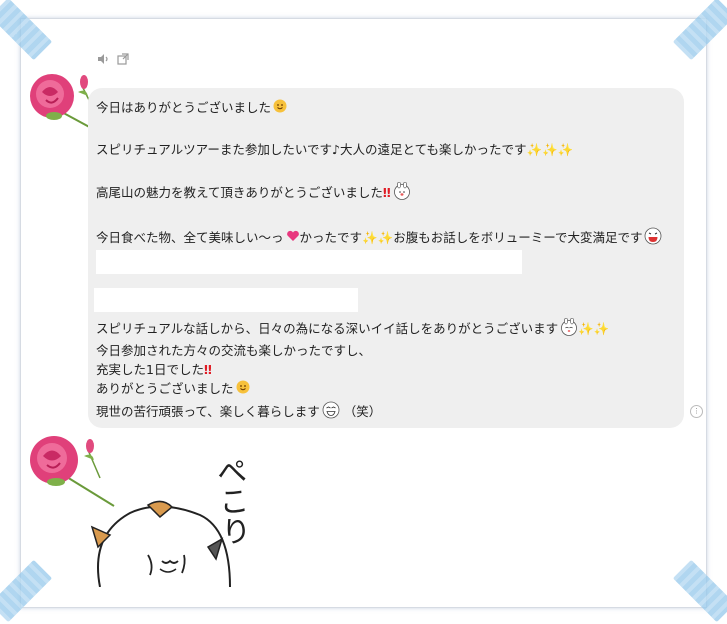 The image size is (727, 624). What do you see at coordinates (230, 501) in the screenshot?
I see `sticker-caption: ぺこり` at bounding box center [230, 501].